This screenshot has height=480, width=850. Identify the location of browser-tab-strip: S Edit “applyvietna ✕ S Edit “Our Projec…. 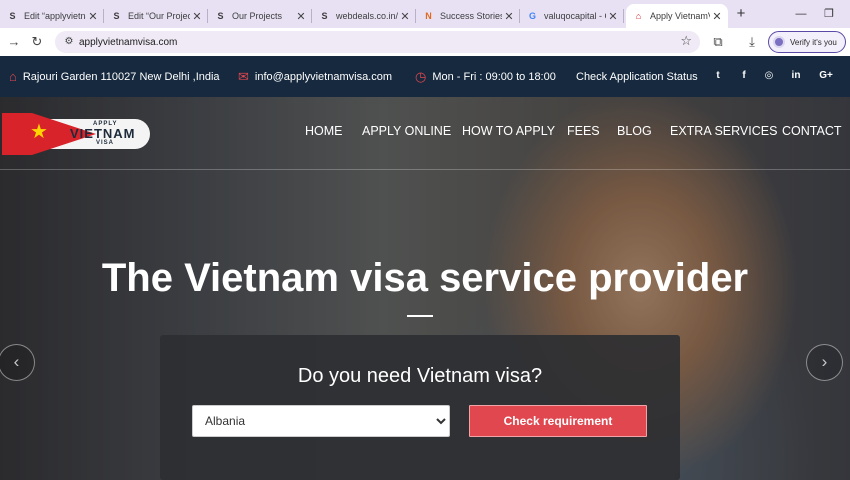
(425, 14).